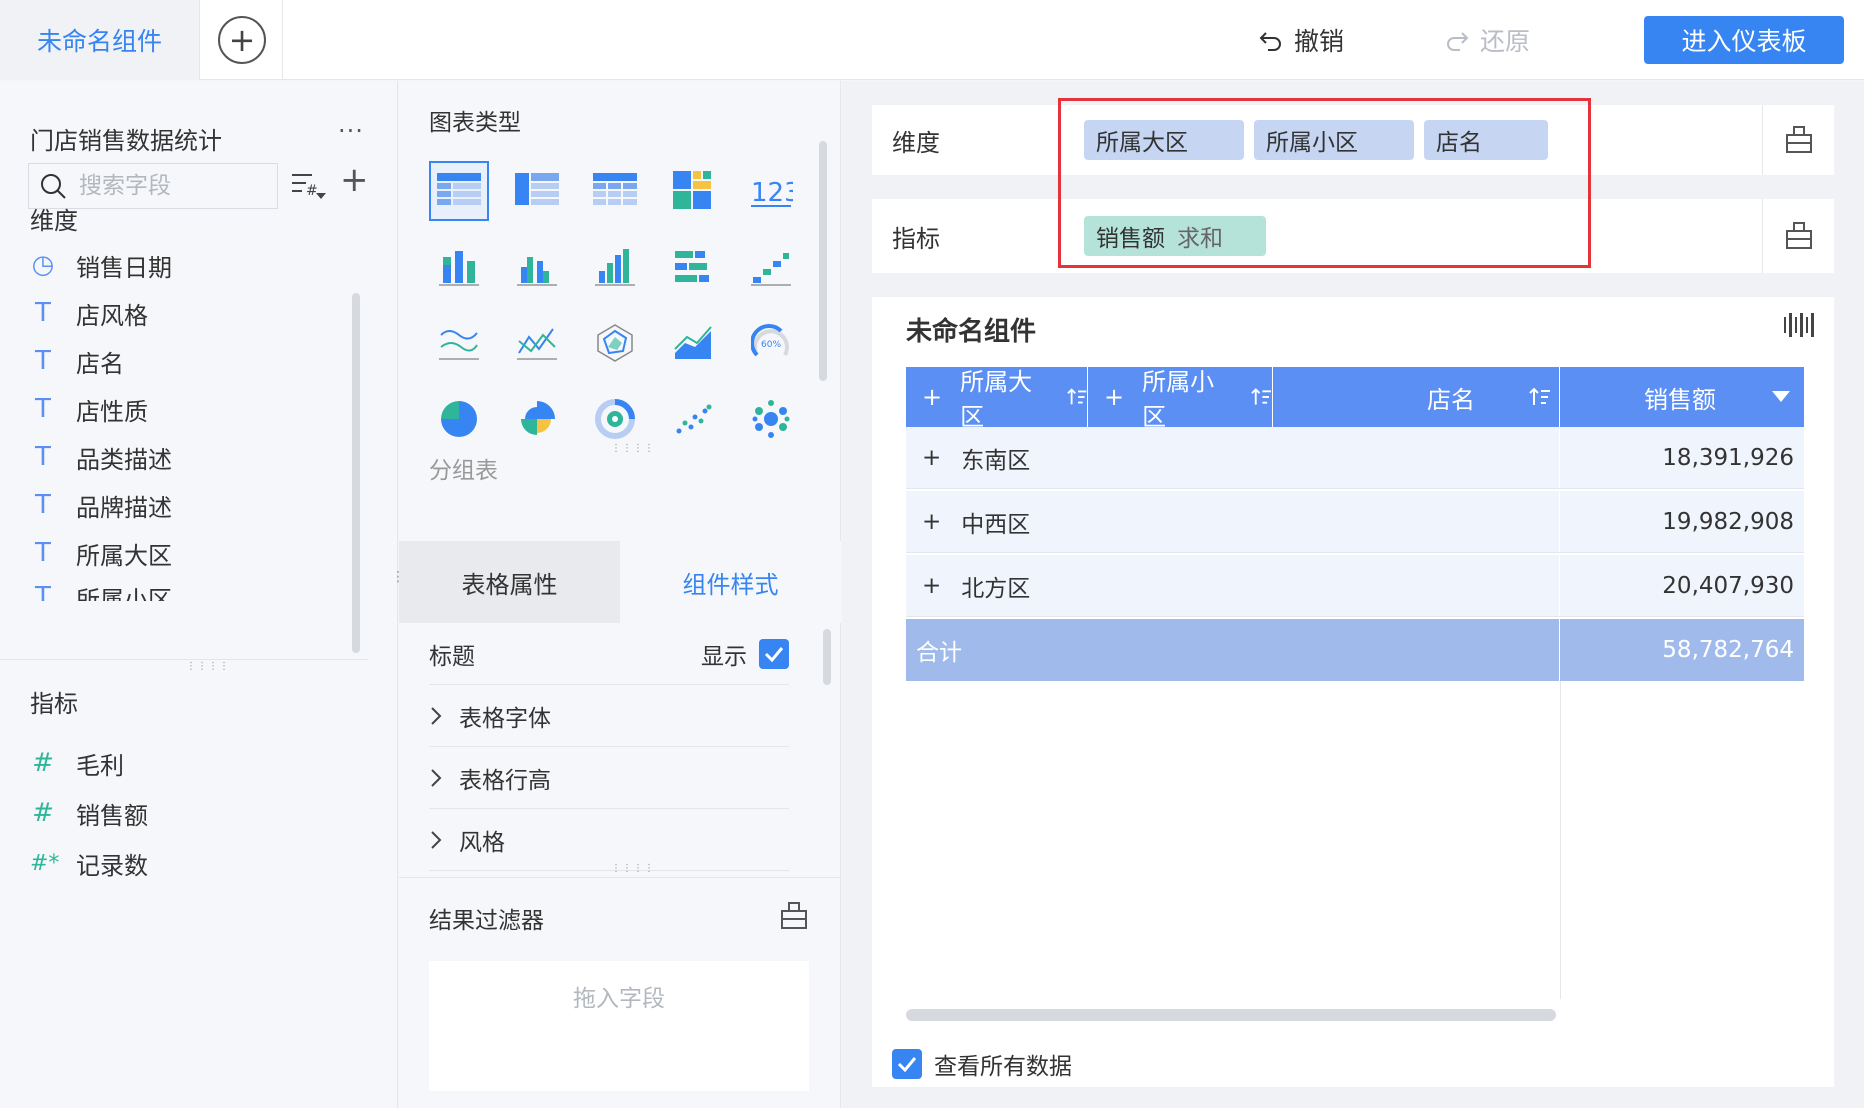  I want to click on redo-button: 还原, so click(1487, 40).